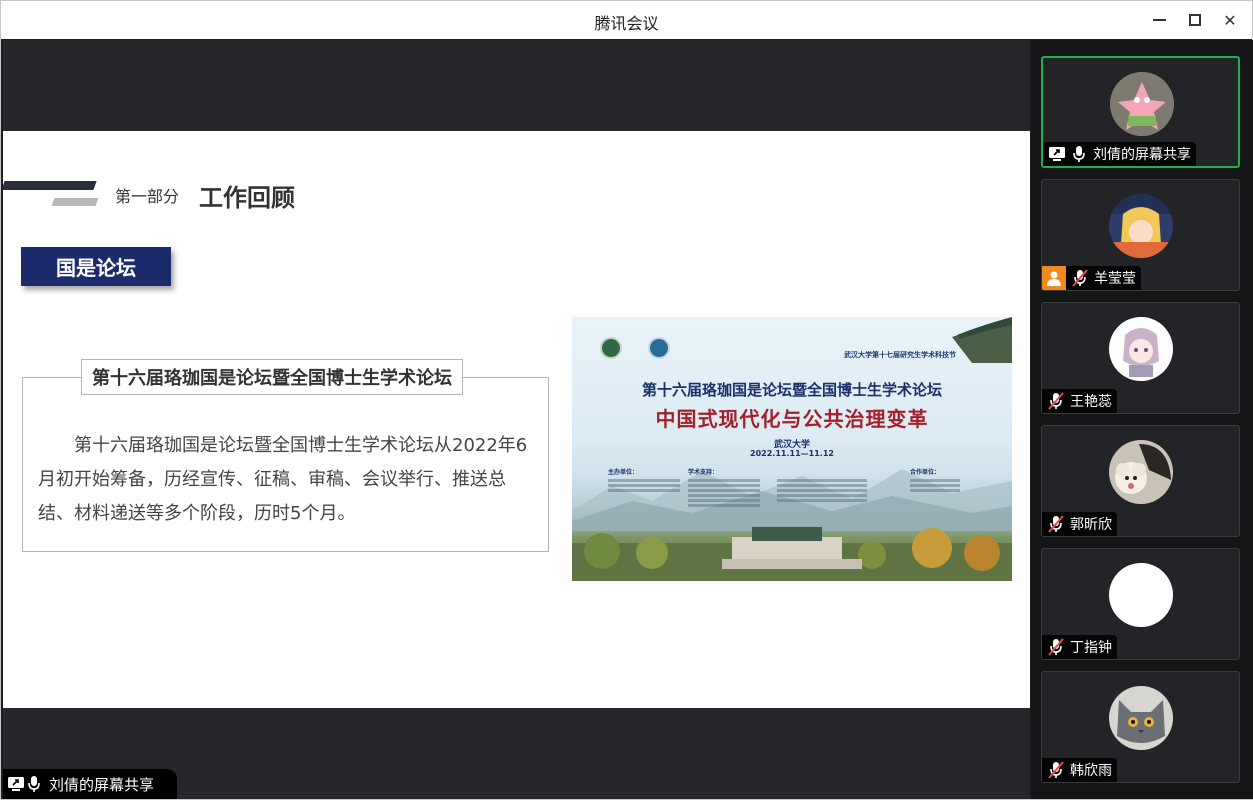 This screenshot has width=1253, height=800. What do you see at coordinates (50, 185) in the screenshot?
I see `slide-decoration-bar` at bounding box center [50, 185].